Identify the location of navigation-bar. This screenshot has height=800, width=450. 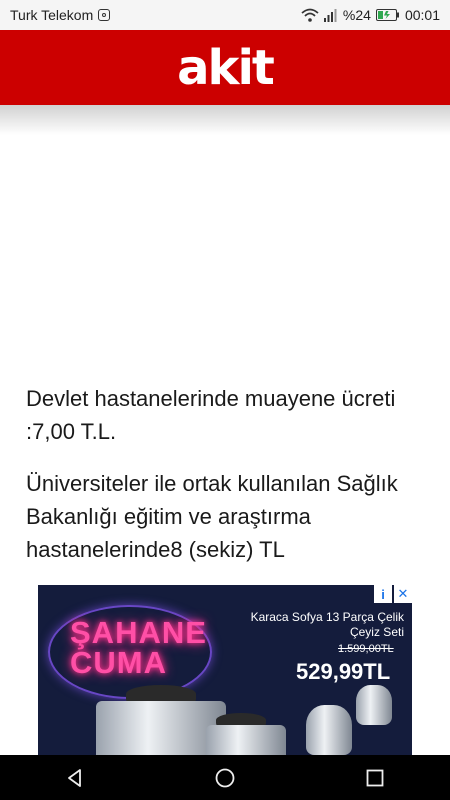
(225, 777).